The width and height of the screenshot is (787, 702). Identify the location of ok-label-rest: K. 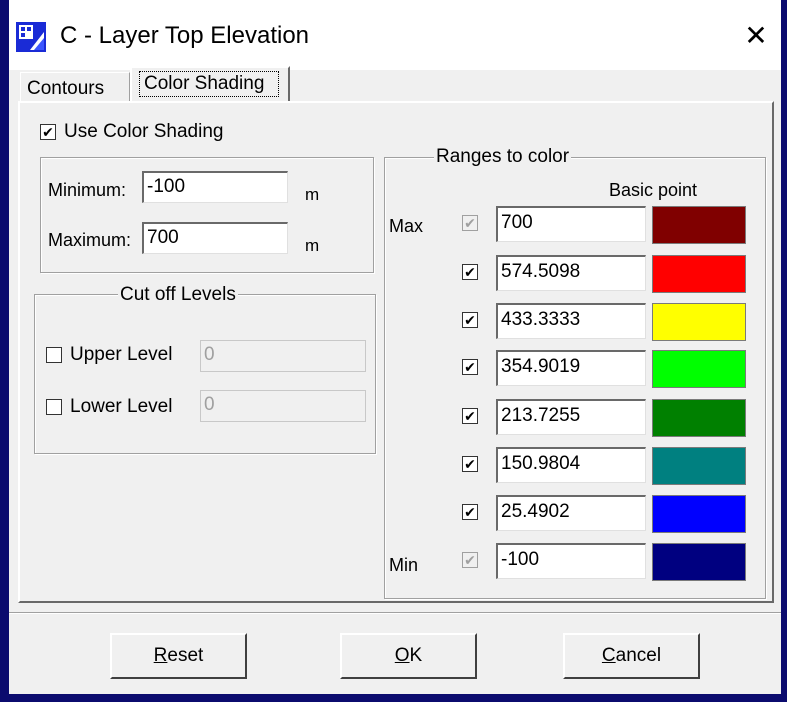
(416, 655).